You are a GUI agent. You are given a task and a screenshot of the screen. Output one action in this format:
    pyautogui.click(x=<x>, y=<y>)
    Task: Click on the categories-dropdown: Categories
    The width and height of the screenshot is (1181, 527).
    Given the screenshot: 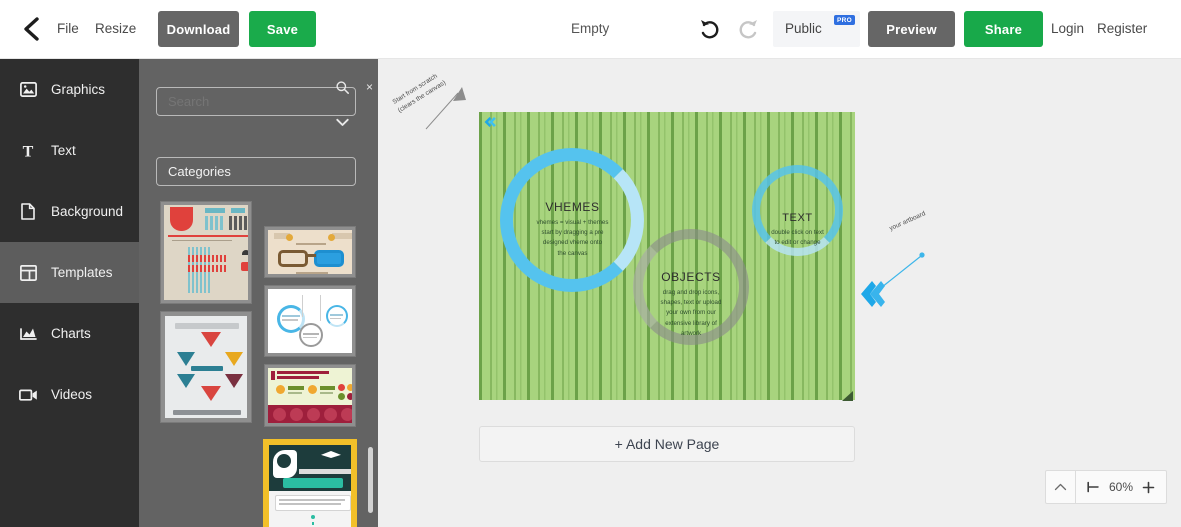 What is the action you would take?
    pyautogui.click(x=256, y=147)
    